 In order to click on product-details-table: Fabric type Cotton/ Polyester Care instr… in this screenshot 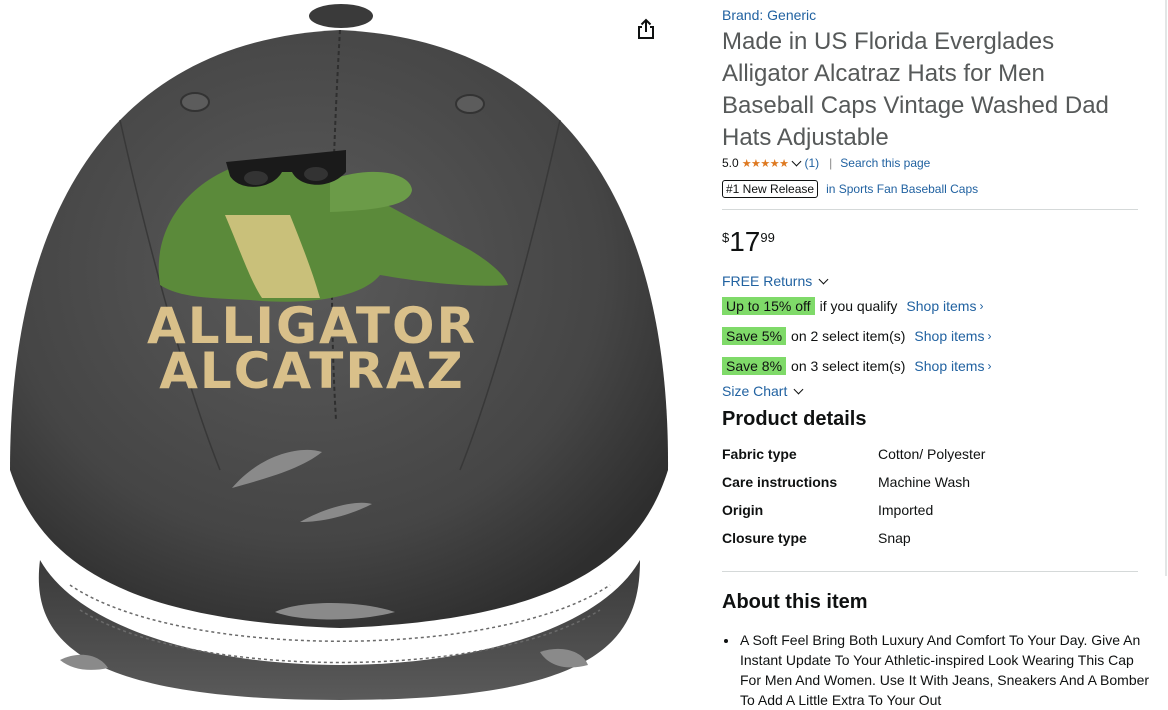, I will do `click(853, 502)`.